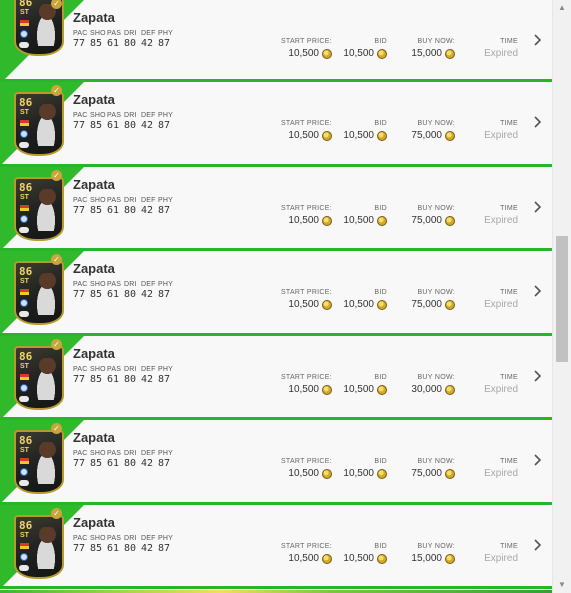 The height and width of the screenshot is (593, 571). I want to click on time-column: TIME Expired, so click(501, 131).